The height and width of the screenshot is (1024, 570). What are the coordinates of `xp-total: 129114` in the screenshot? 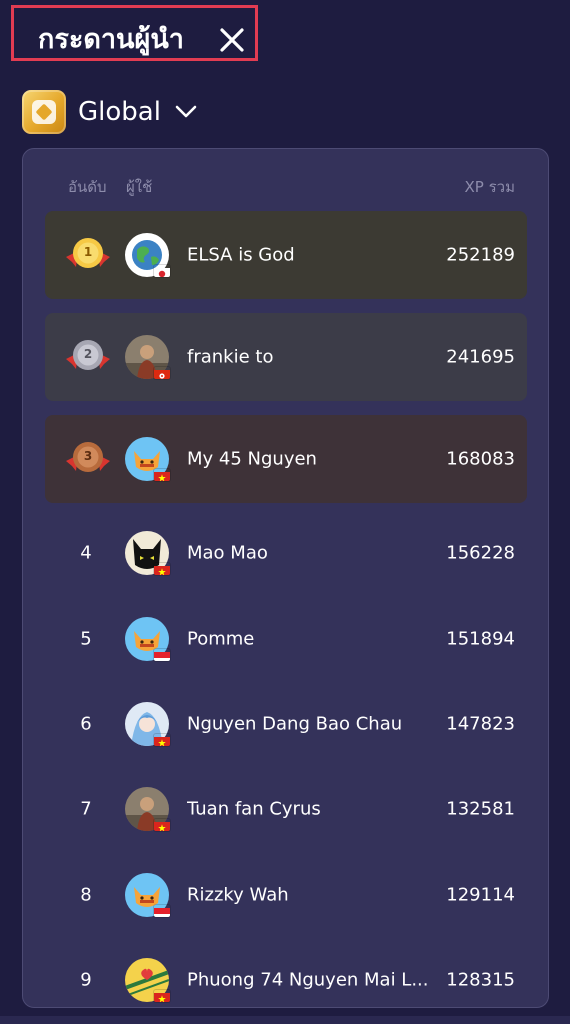 It's located at (480, 895).